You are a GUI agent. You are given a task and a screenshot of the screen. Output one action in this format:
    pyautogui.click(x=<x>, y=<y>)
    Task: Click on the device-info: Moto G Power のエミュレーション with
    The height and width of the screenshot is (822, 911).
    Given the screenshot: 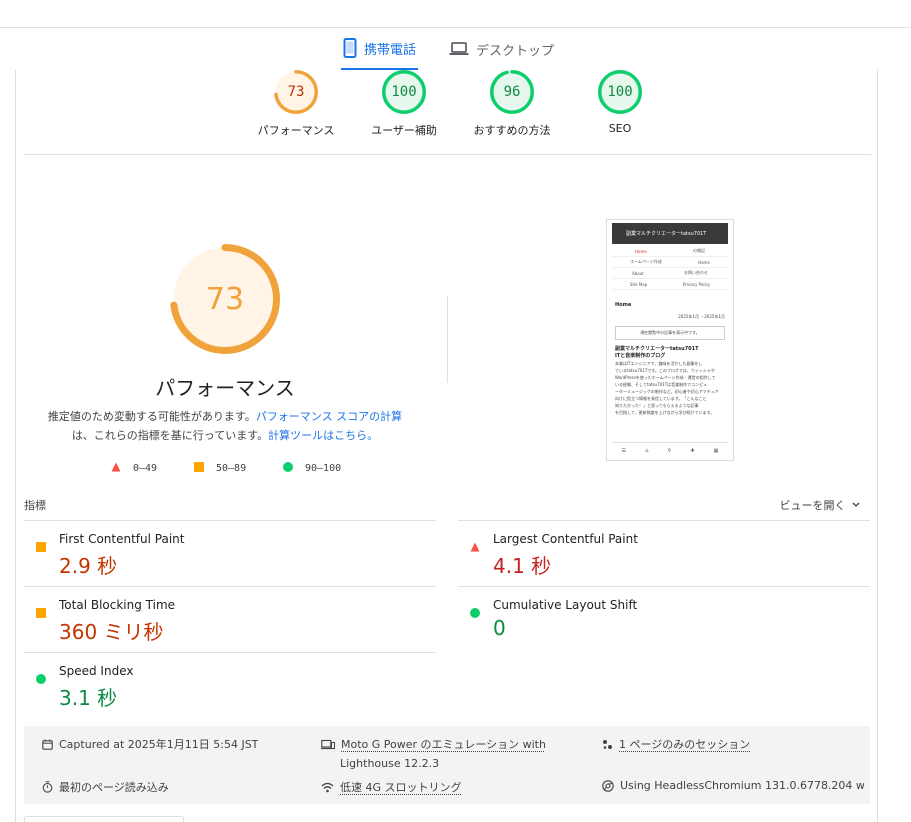 What is the action you would take?
    pyautogui.click(x=433, y=744)
    